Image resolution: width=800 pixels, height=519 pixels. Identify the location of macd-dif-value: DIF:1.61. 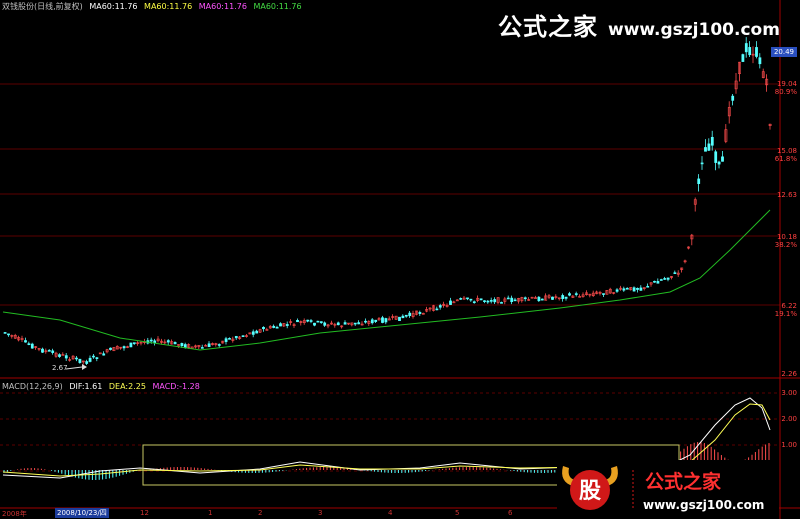
(86, 386).